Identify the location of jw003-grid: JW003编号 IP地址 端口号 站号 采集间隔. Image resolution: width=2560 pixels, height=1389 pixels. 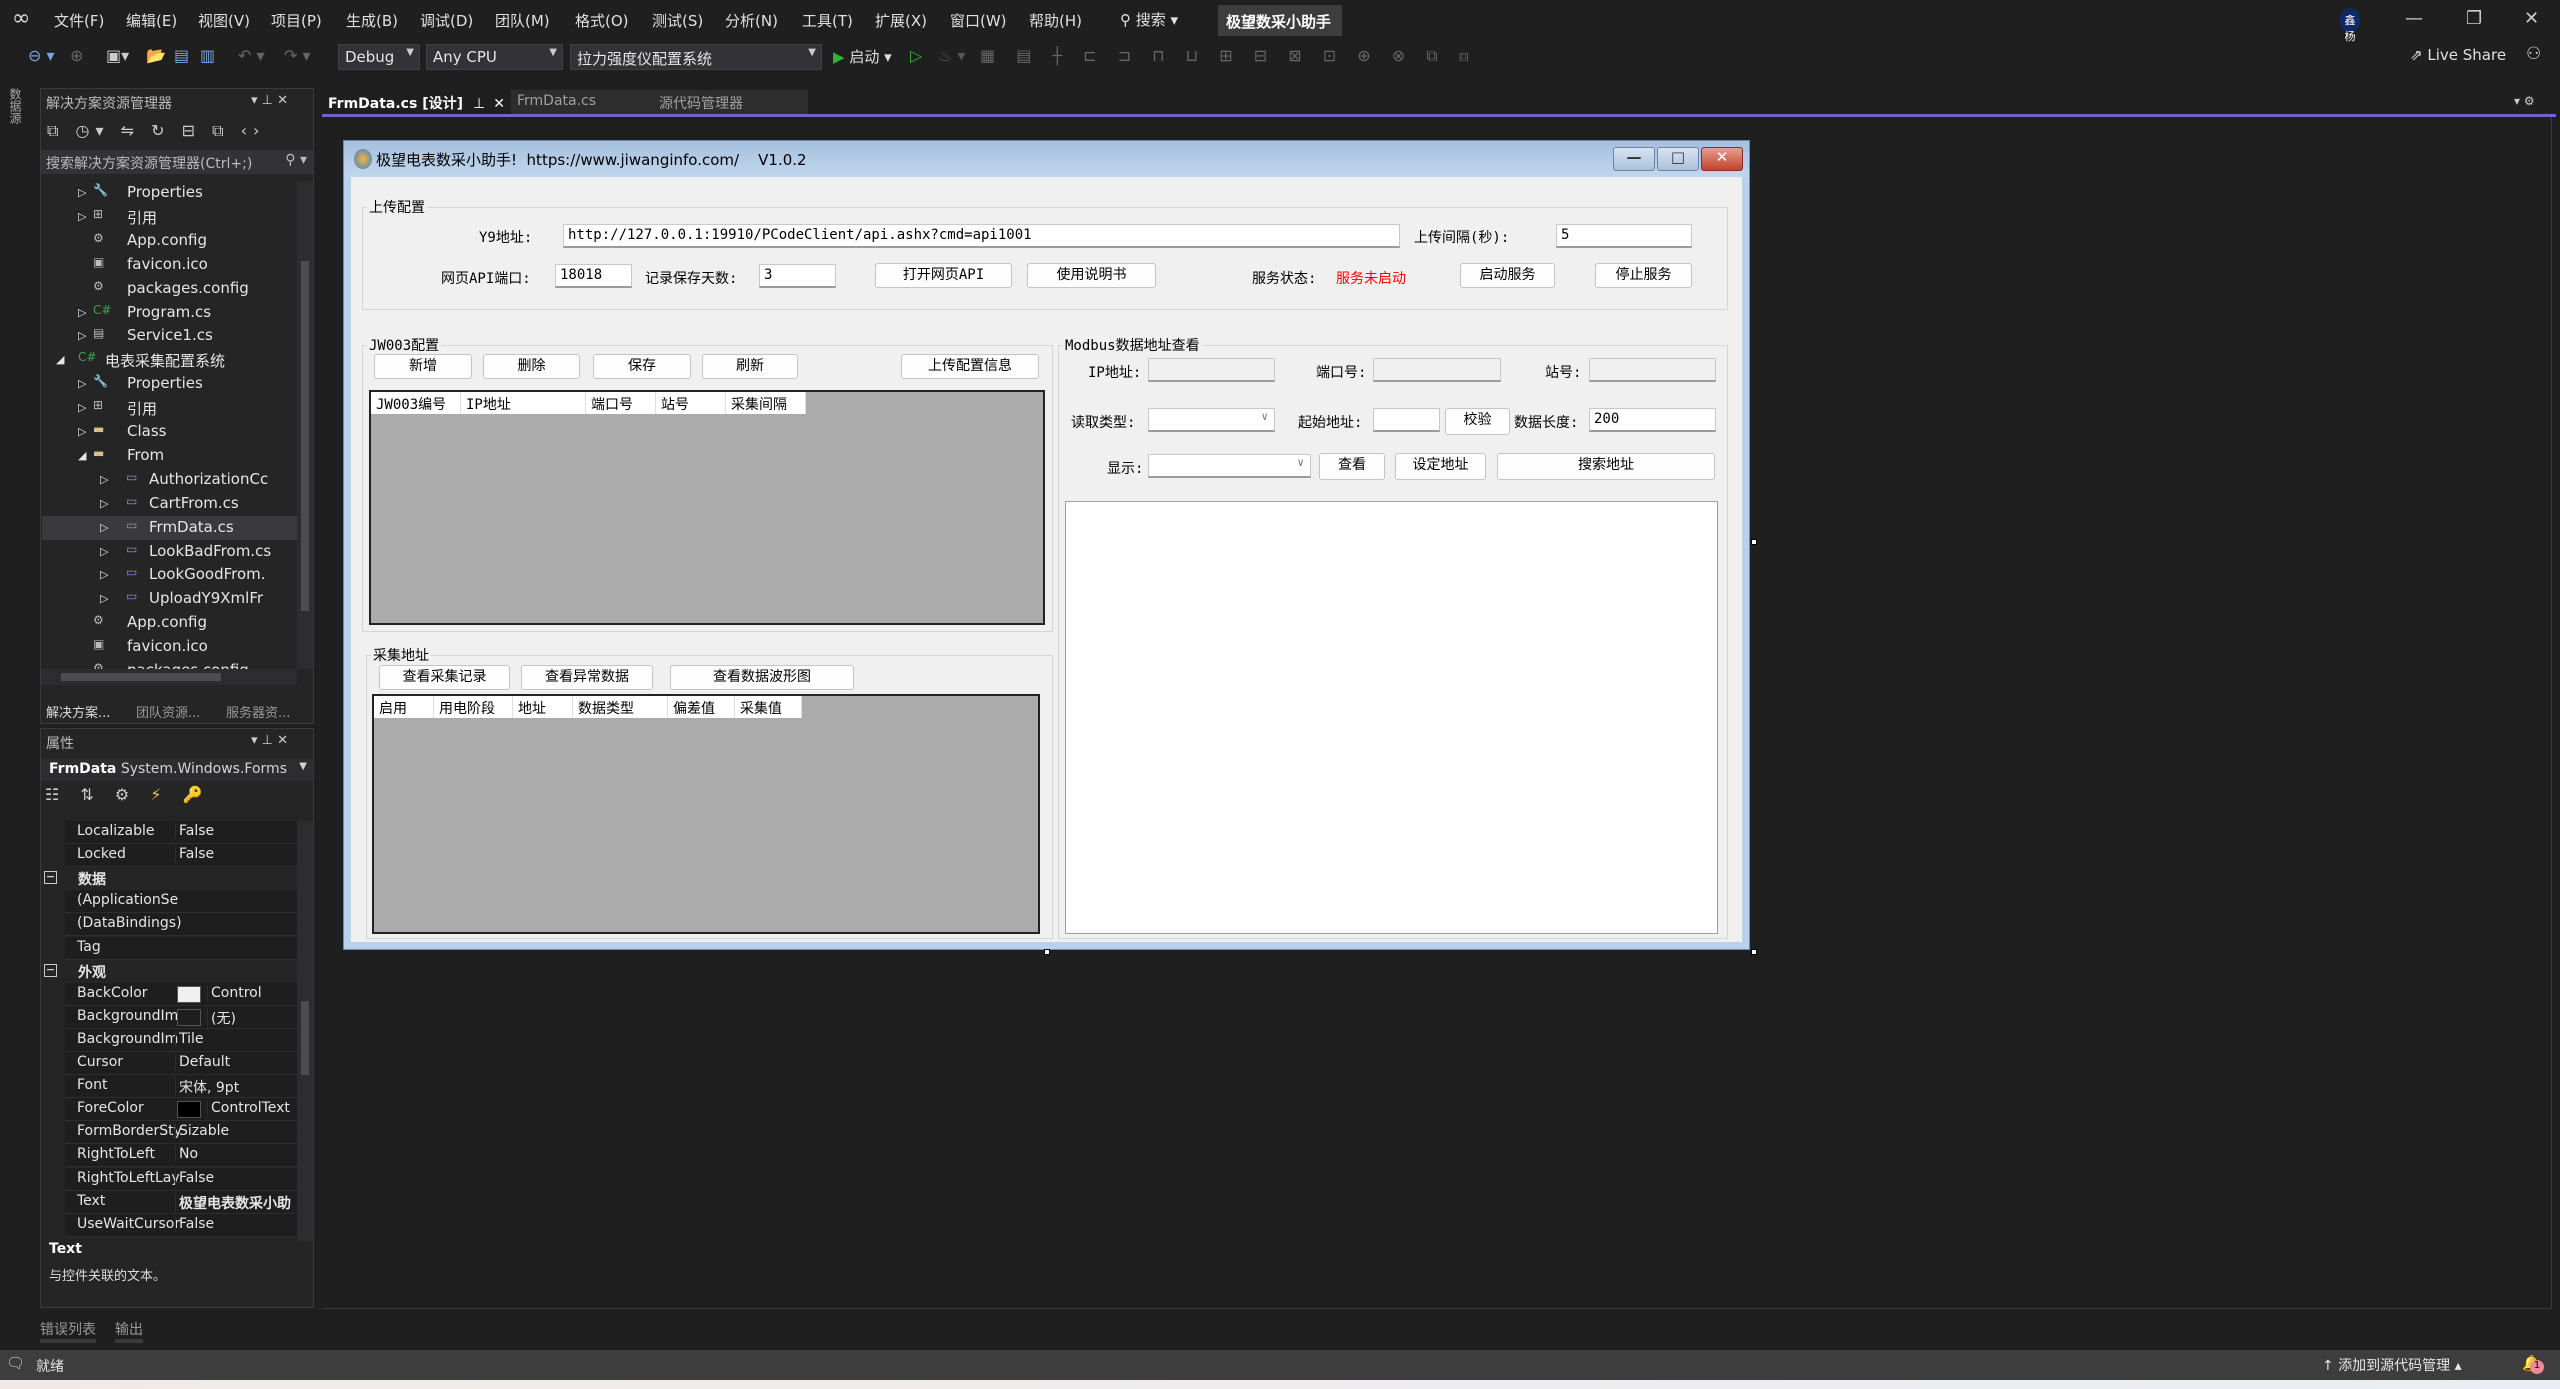
(707, 507).